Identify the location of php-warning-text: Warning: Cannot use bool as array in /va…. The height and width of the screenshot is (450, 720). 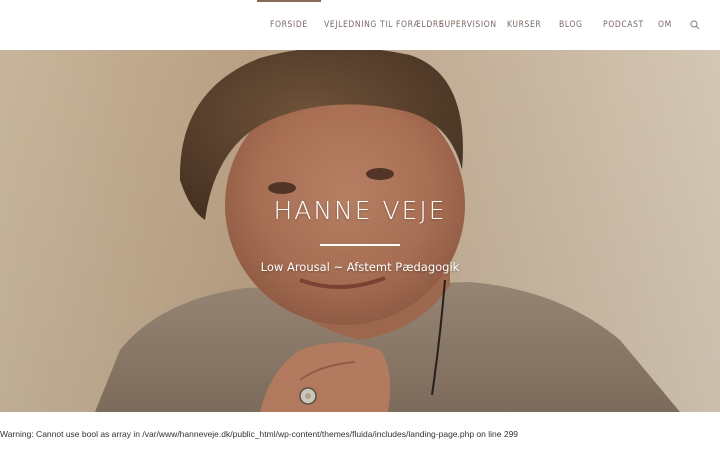
(259, 434).